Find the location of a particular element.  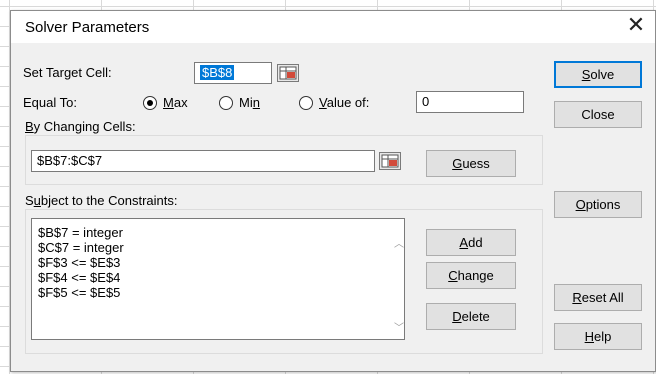

value-of-input: 0 is located at coordinates (470, 102).